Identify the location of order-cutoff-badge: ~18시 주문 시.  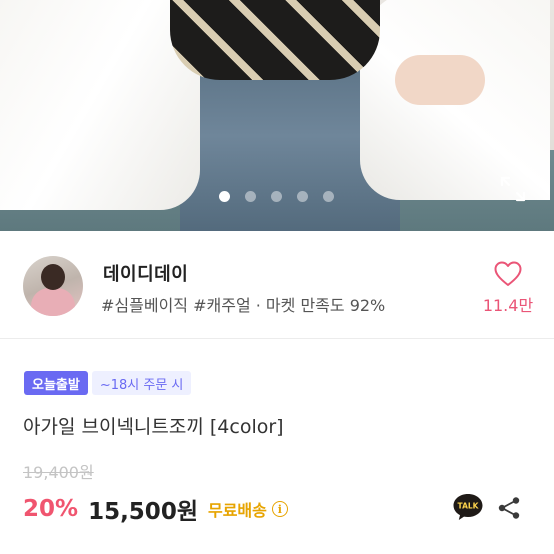
(141, 383).